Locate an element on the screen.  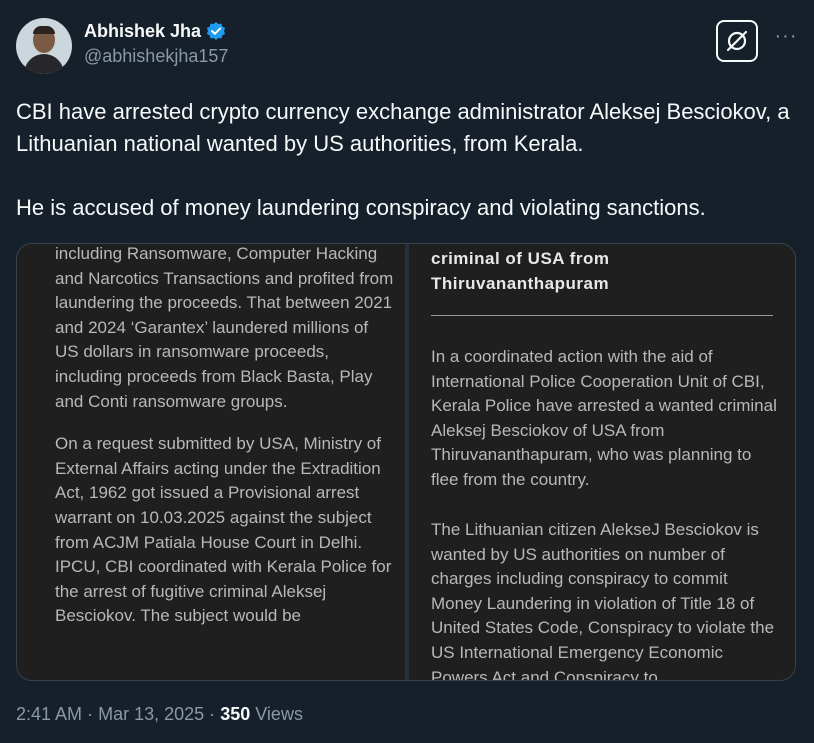
verified-badge-icon is located at coordinates (216, 31).